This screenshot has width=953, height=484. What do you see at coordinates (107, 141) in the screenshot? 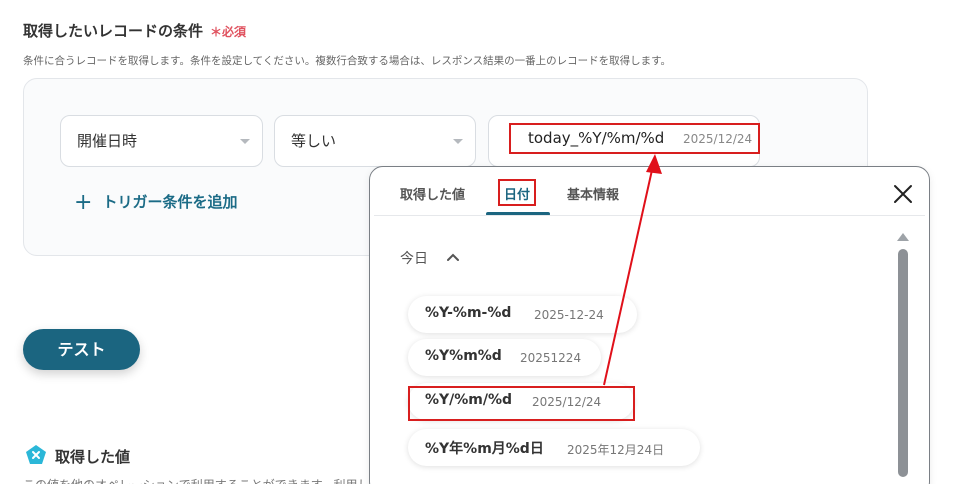
I see `field-select-value: 開催日時` at bounding box center [107, 141].